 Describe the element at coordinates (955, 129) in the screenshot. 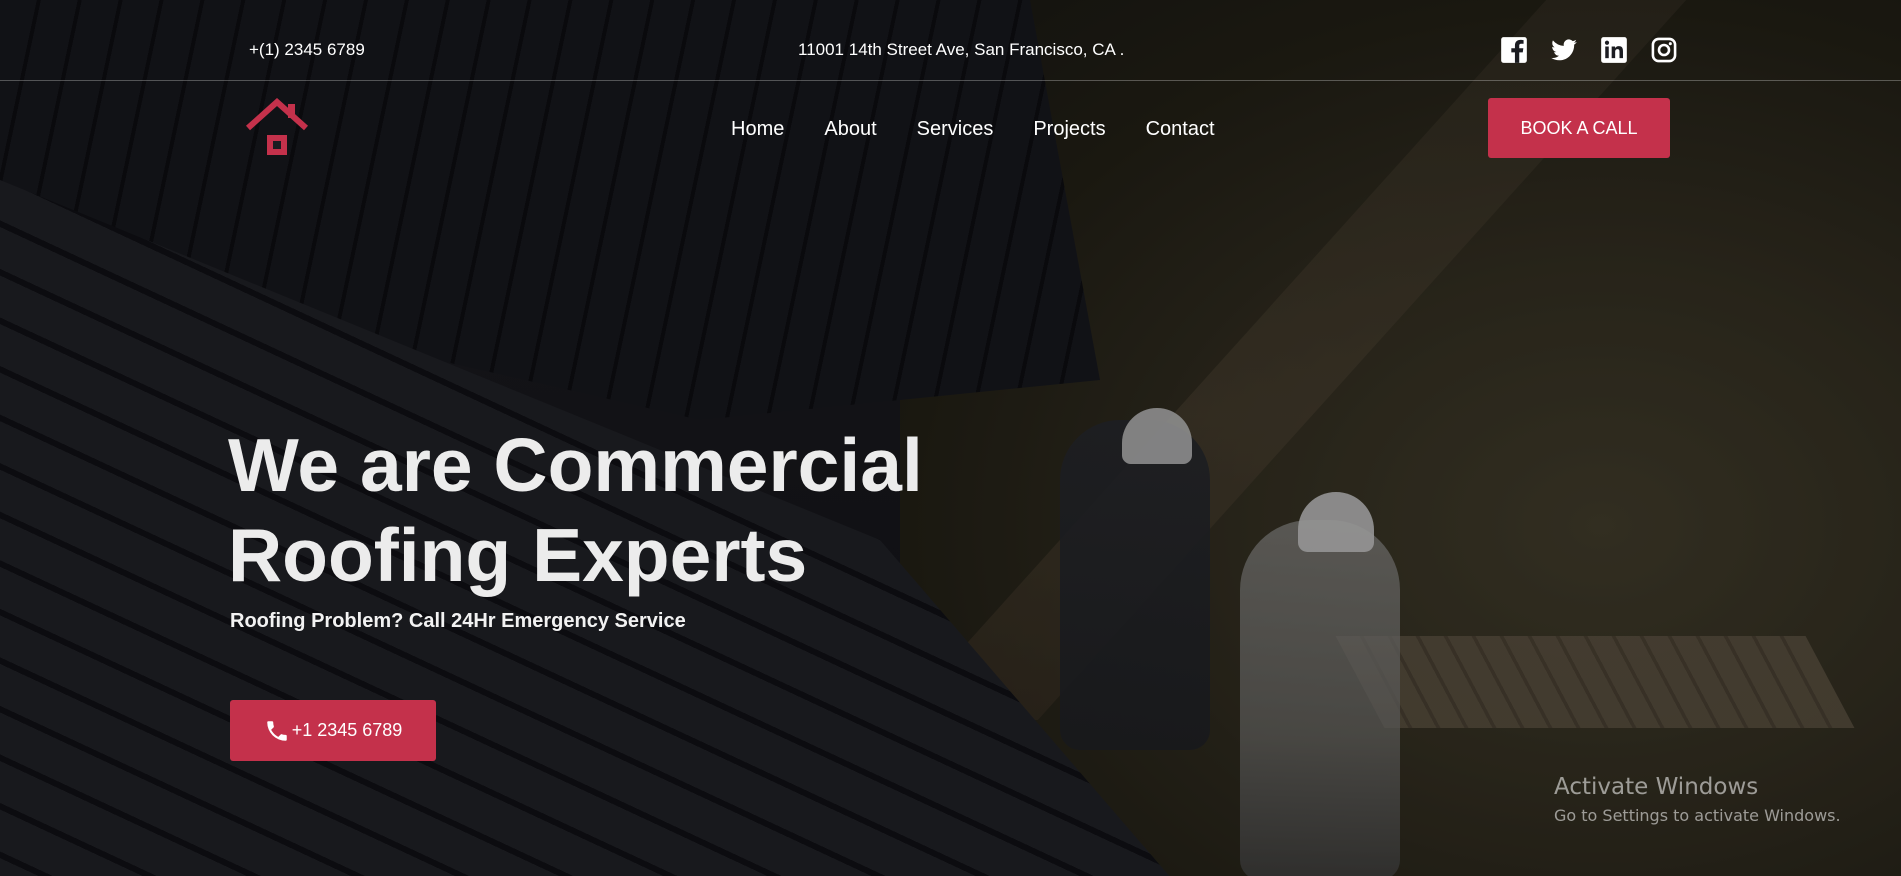

I see `nav-services: Services` at that location.